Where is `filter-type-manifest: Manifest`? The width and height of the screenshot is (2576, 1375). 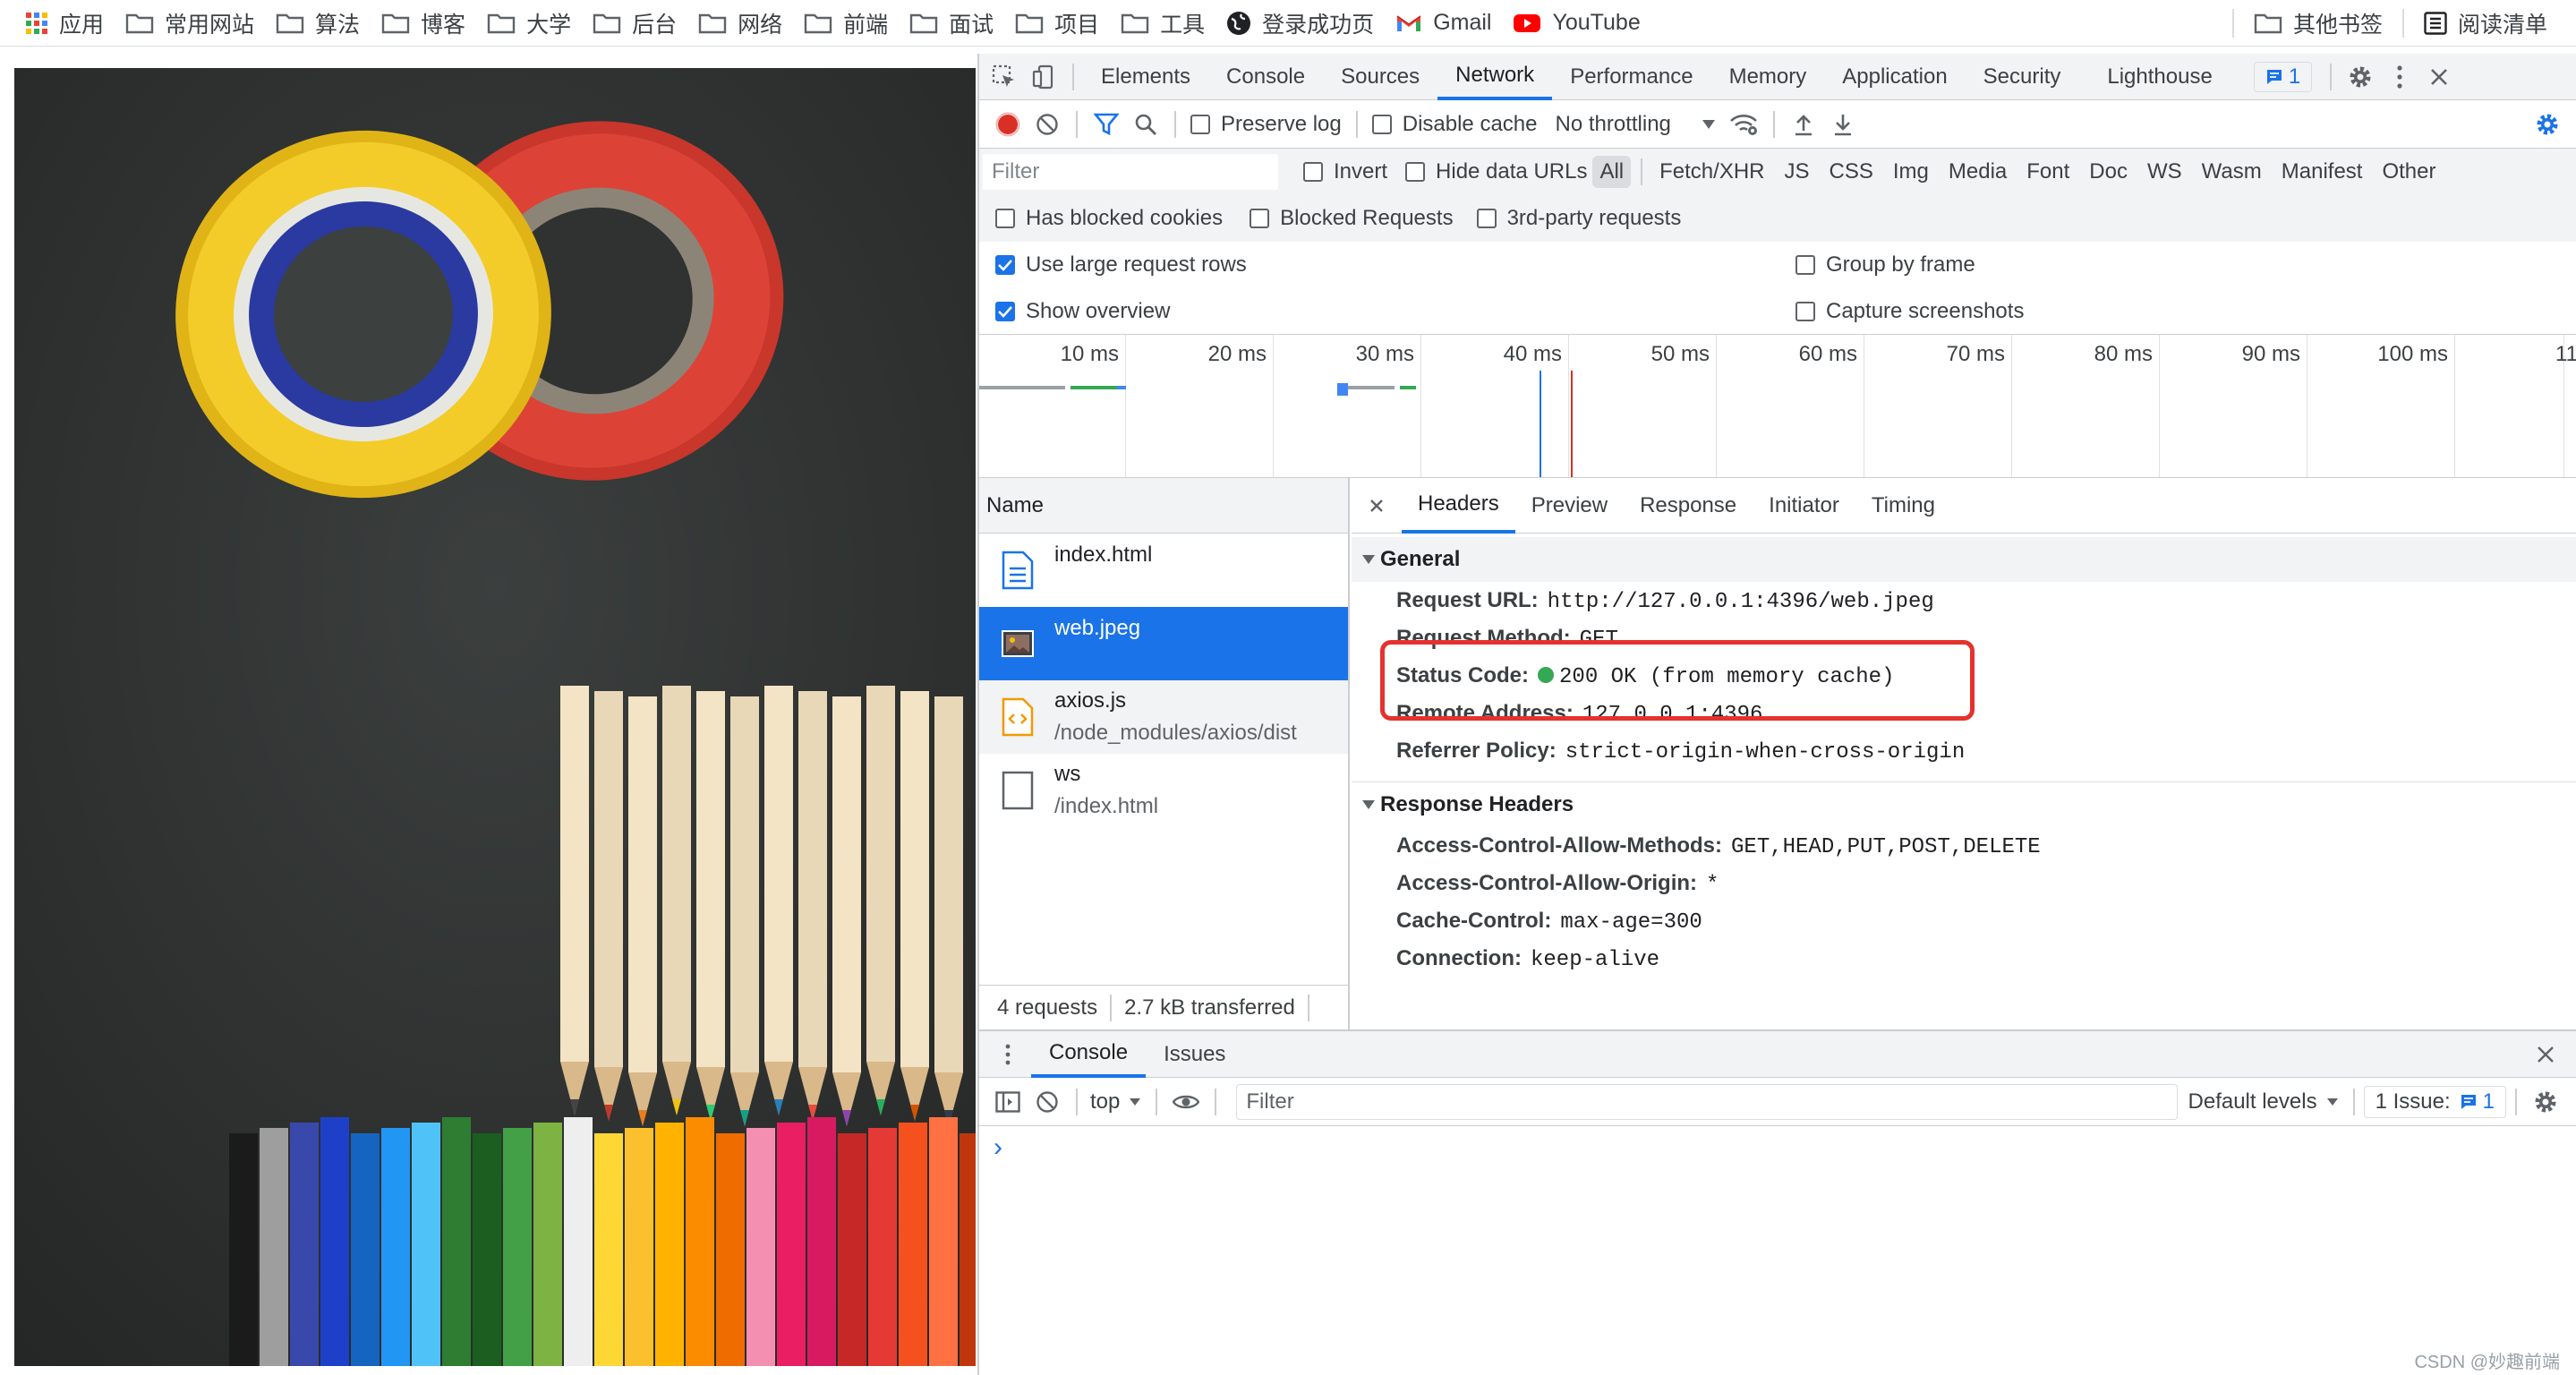
filter-type-manifest: Manifest is located at coordinates (2322, 172).